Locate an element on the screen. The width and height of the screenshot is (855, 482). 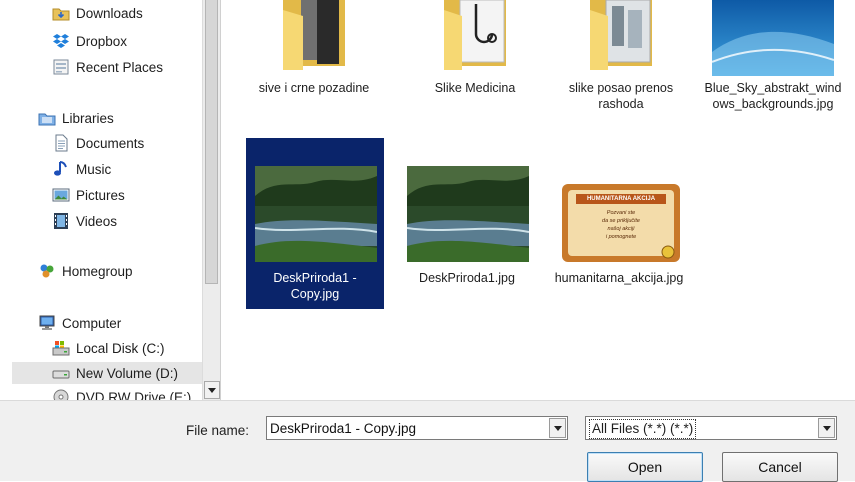
nav-item-recent-places: Recent Places is located at coordinates (107, 67).